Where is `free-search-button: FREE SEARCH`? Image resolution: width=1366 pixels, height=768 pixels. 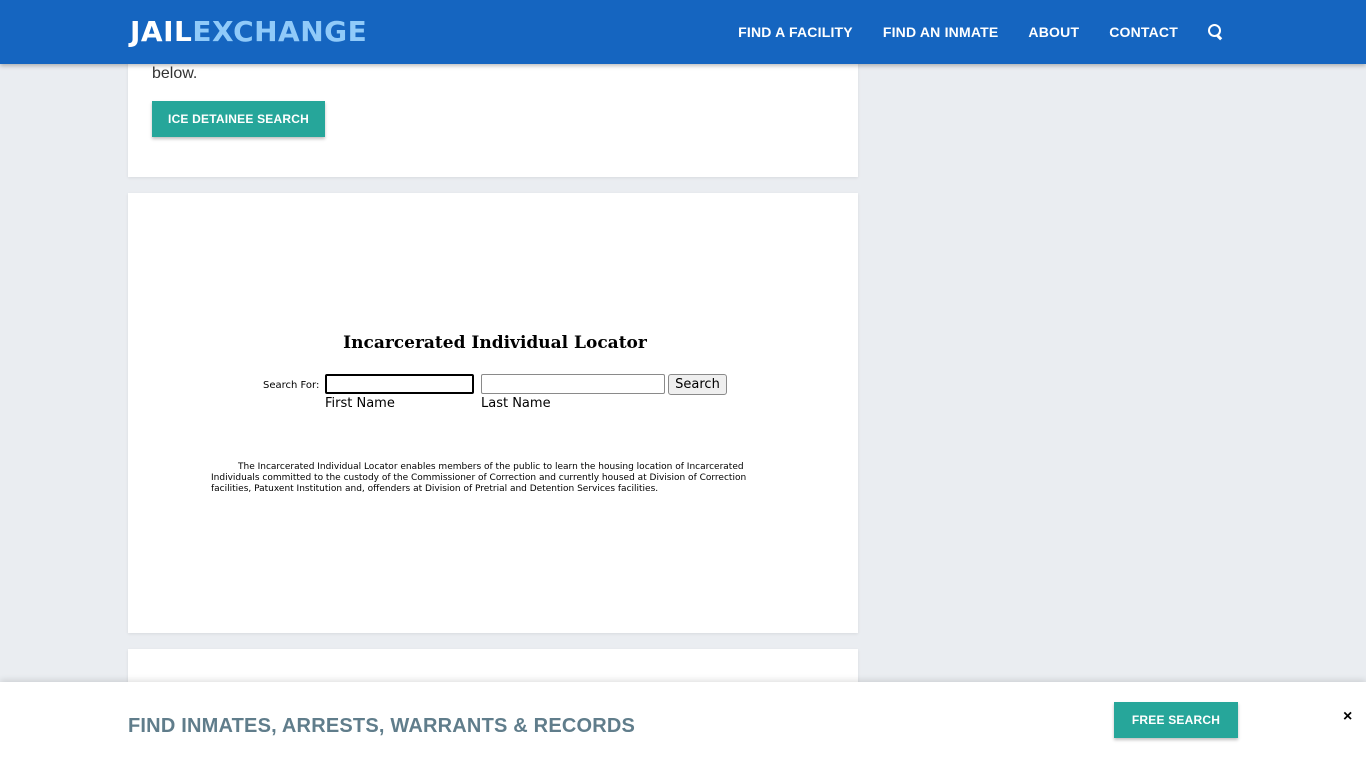 free-search-button: FREE SEARCH is located at coordinates (1176, 720).